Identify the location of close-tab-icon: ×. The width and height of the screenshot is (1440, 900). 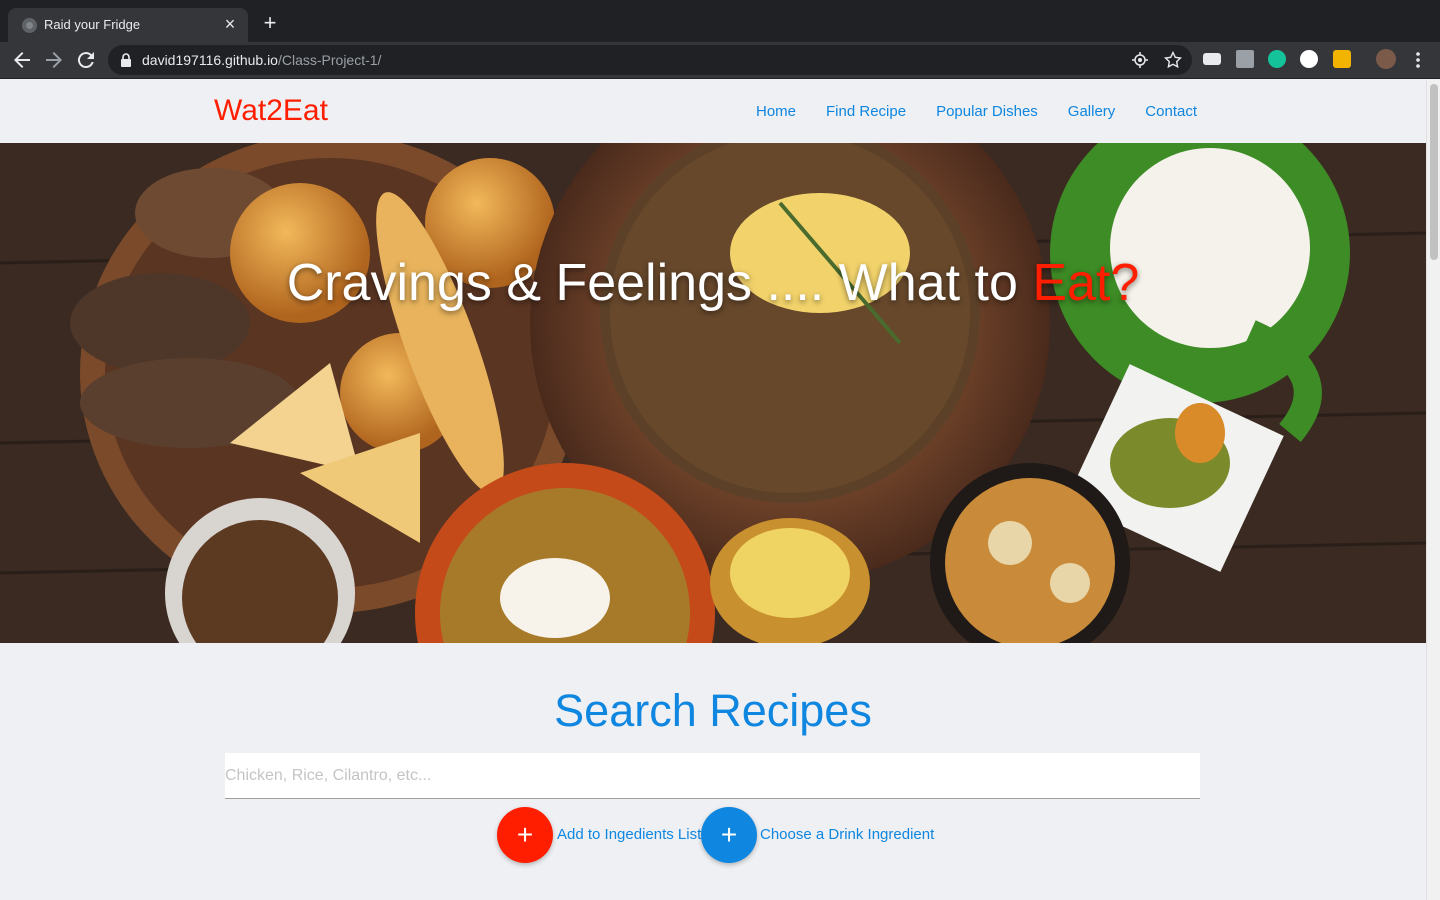
(230, 24).